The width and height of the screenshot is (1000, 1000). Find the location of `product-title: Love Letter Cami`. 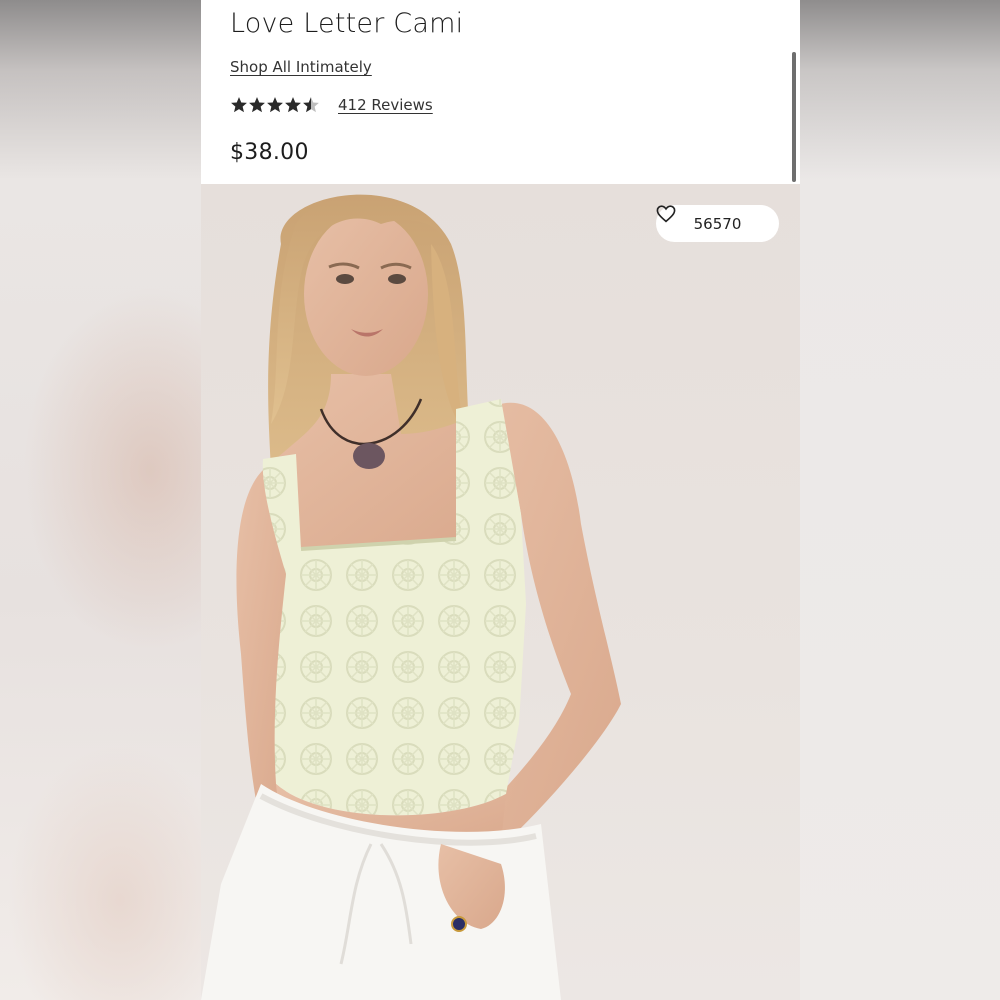

product-title: Love Letter Cami is located at coordinates (347, 23).